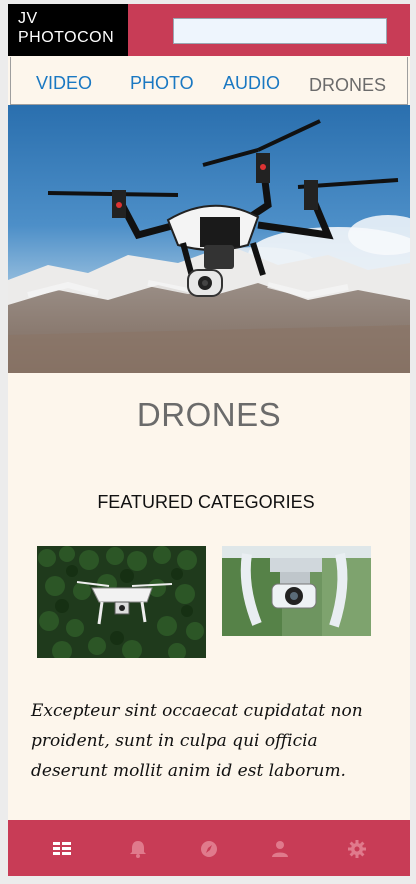  What do you see at coordinates (280, 849) in the screenshot?
I see `user-icon` at bounding box center [280, 849].